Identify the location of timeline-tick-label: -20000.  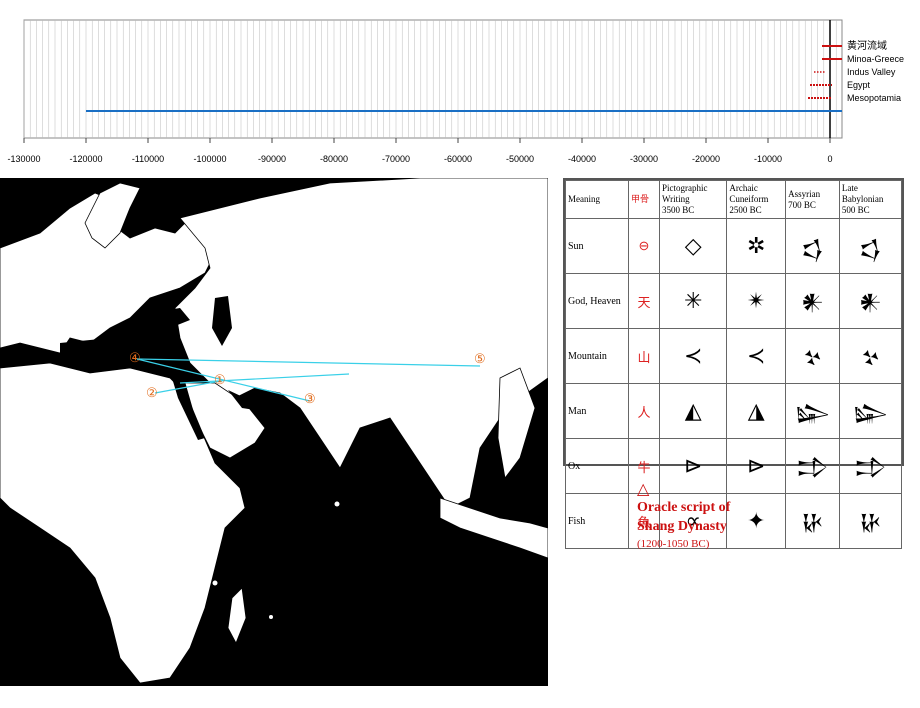
(706, 159).